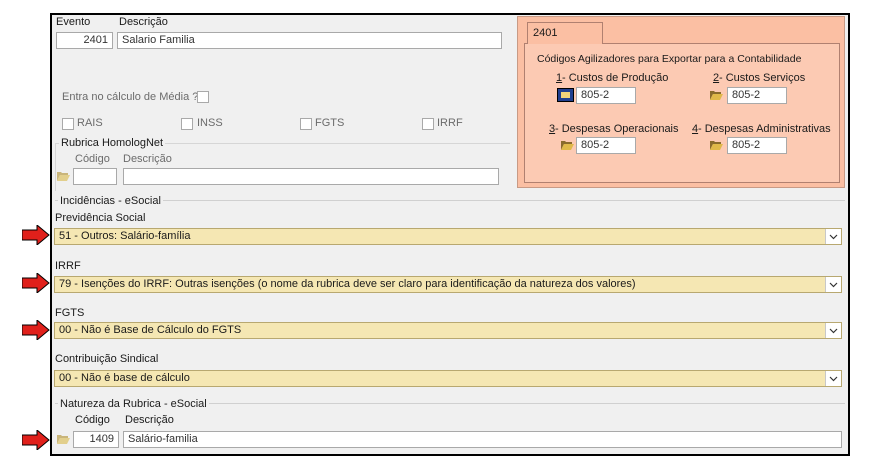  What do you see at coordinates (615, 78) in the screenshot?
I see `custos-producao-label: - Custos de Produção` at bounding box center [615, 78].